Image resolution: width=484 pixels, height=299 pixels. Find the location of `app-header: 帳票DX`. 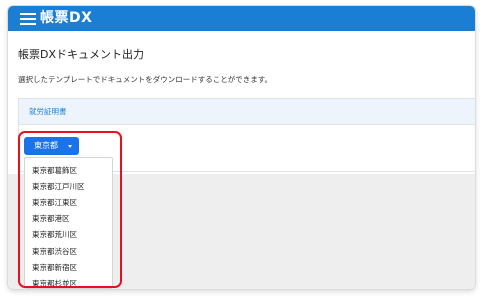

app-header: 帳票DX is located at coordinates (241, 18).